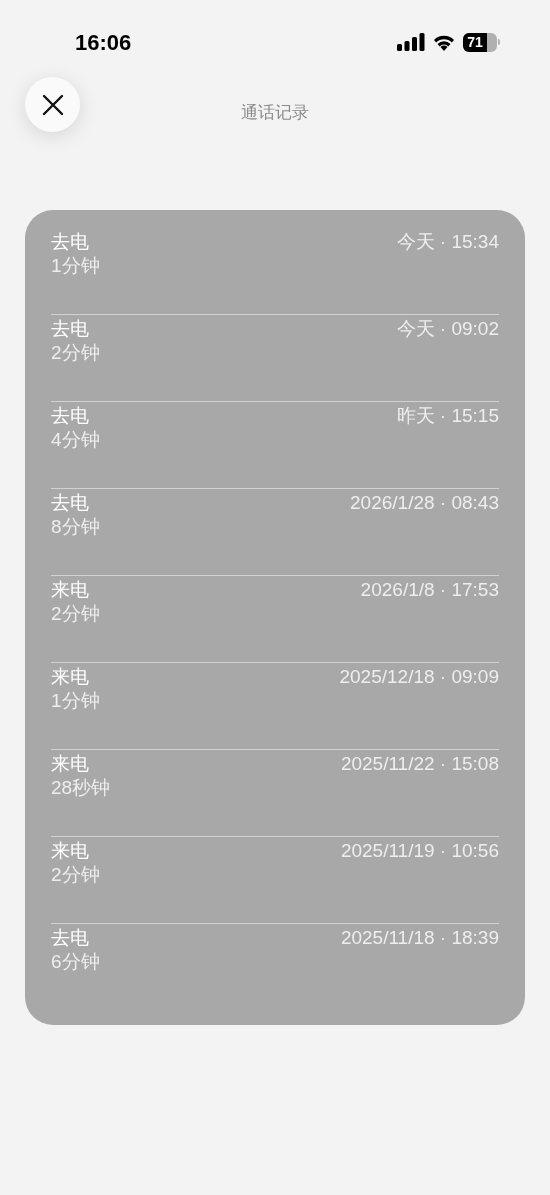 Image resolution: width=550 pixels, height=1195 pixels. What do you see at coordinates (75, 440) in the screenshot?
I see `call-duration: 4分钟` at bounding box center [75, 440].